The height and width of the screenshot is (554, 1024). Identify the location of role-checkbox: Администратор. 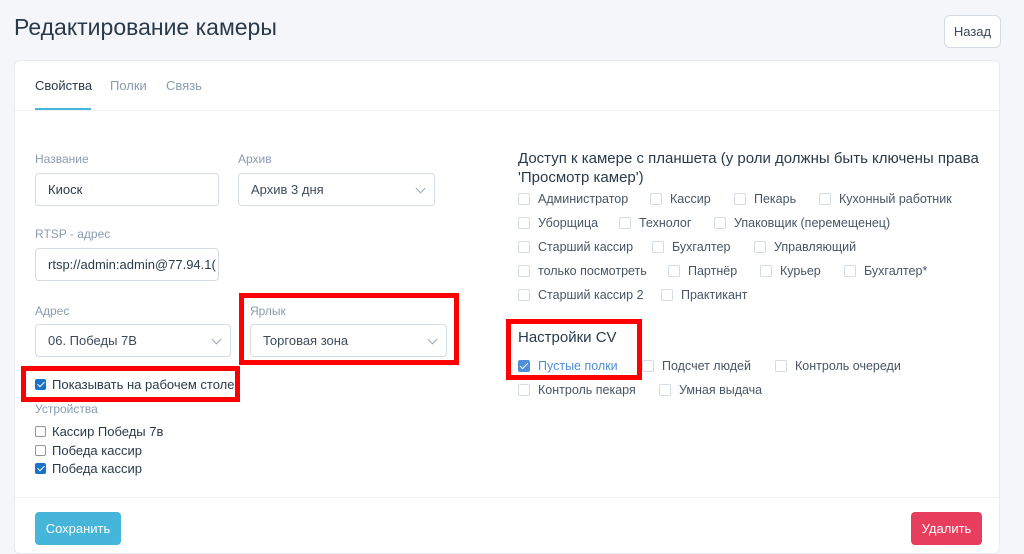
(573, 199).